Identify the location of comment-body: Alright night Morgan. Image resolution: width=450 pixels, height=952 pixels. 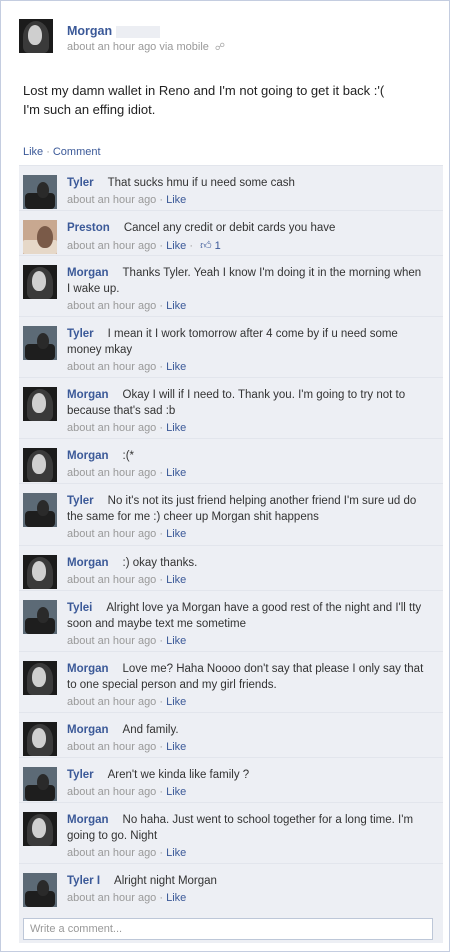
(165, 881).